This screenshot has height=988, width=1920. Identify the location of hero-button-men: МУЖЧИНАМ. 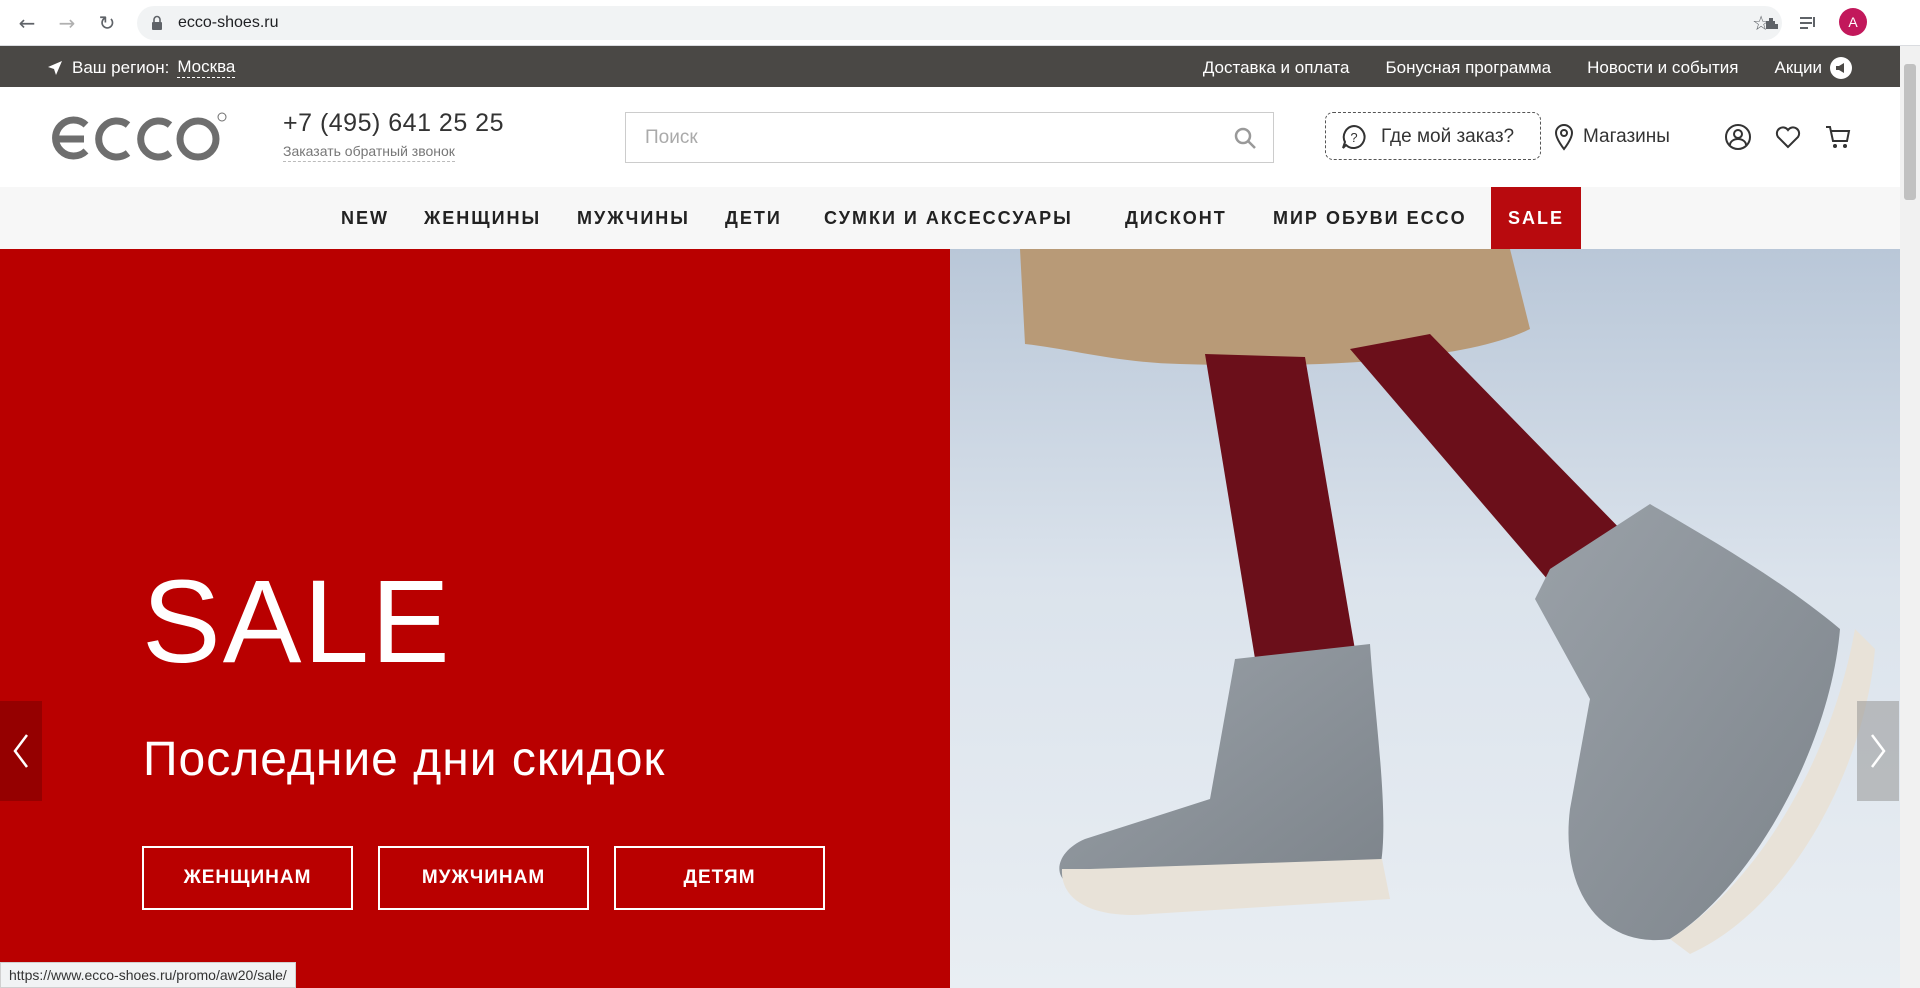
(483, 878).